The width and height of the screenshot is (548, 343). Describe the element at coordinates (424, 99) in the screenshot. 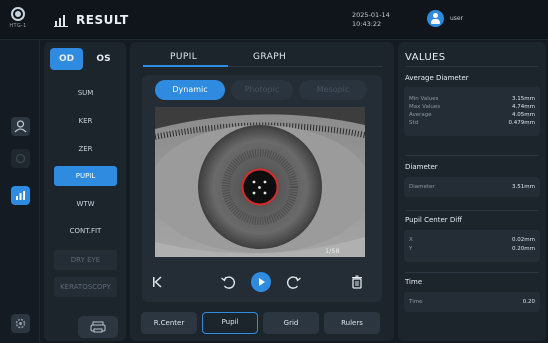

I see `value-key: Min Values` at that location.